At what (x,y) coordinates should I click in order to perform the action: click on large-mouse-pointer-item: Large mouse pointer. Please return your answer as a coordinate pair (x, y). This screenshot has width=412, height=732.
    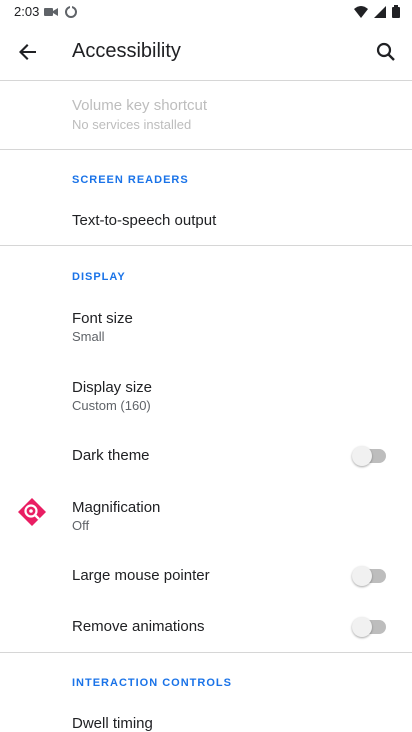
    Looking at the image, I should click on (206, 576).